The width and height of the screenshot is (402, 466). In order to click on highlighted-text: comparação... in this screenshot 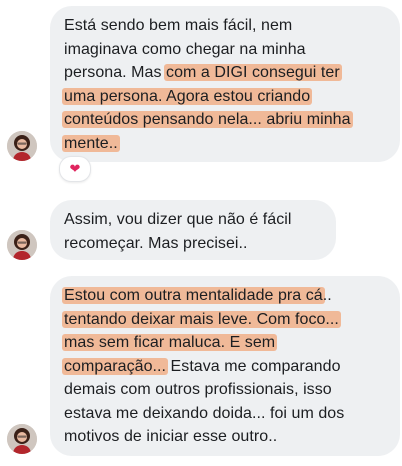, I will do `click(115, 366)`.